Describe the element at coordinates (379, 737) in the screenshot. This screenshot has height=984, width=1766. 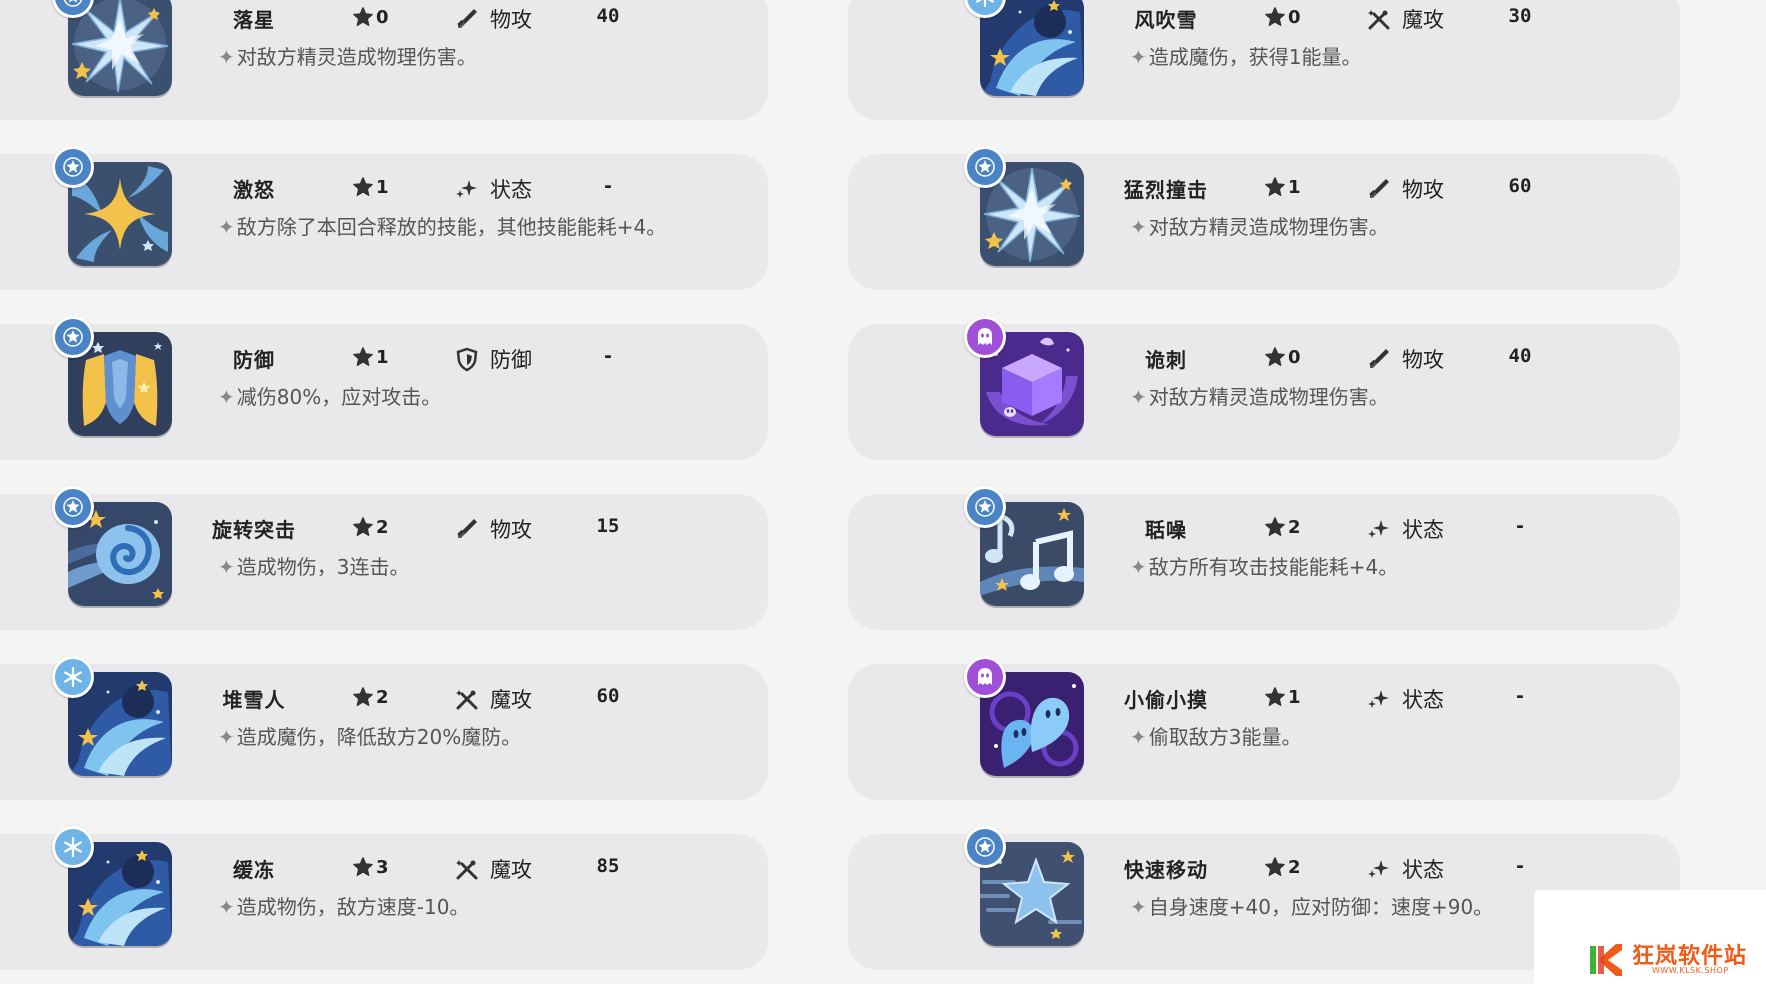
I see `skill-description-text: 造成魔伤，降低敌方20%魔防。` at that location.